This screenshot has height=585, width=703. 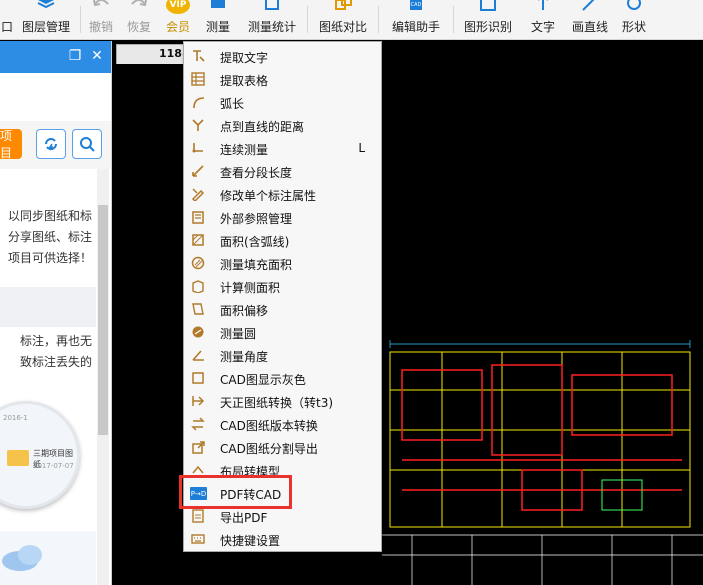 I want to click on menu-item-label: 提取表格, so click(x=244, y=81).